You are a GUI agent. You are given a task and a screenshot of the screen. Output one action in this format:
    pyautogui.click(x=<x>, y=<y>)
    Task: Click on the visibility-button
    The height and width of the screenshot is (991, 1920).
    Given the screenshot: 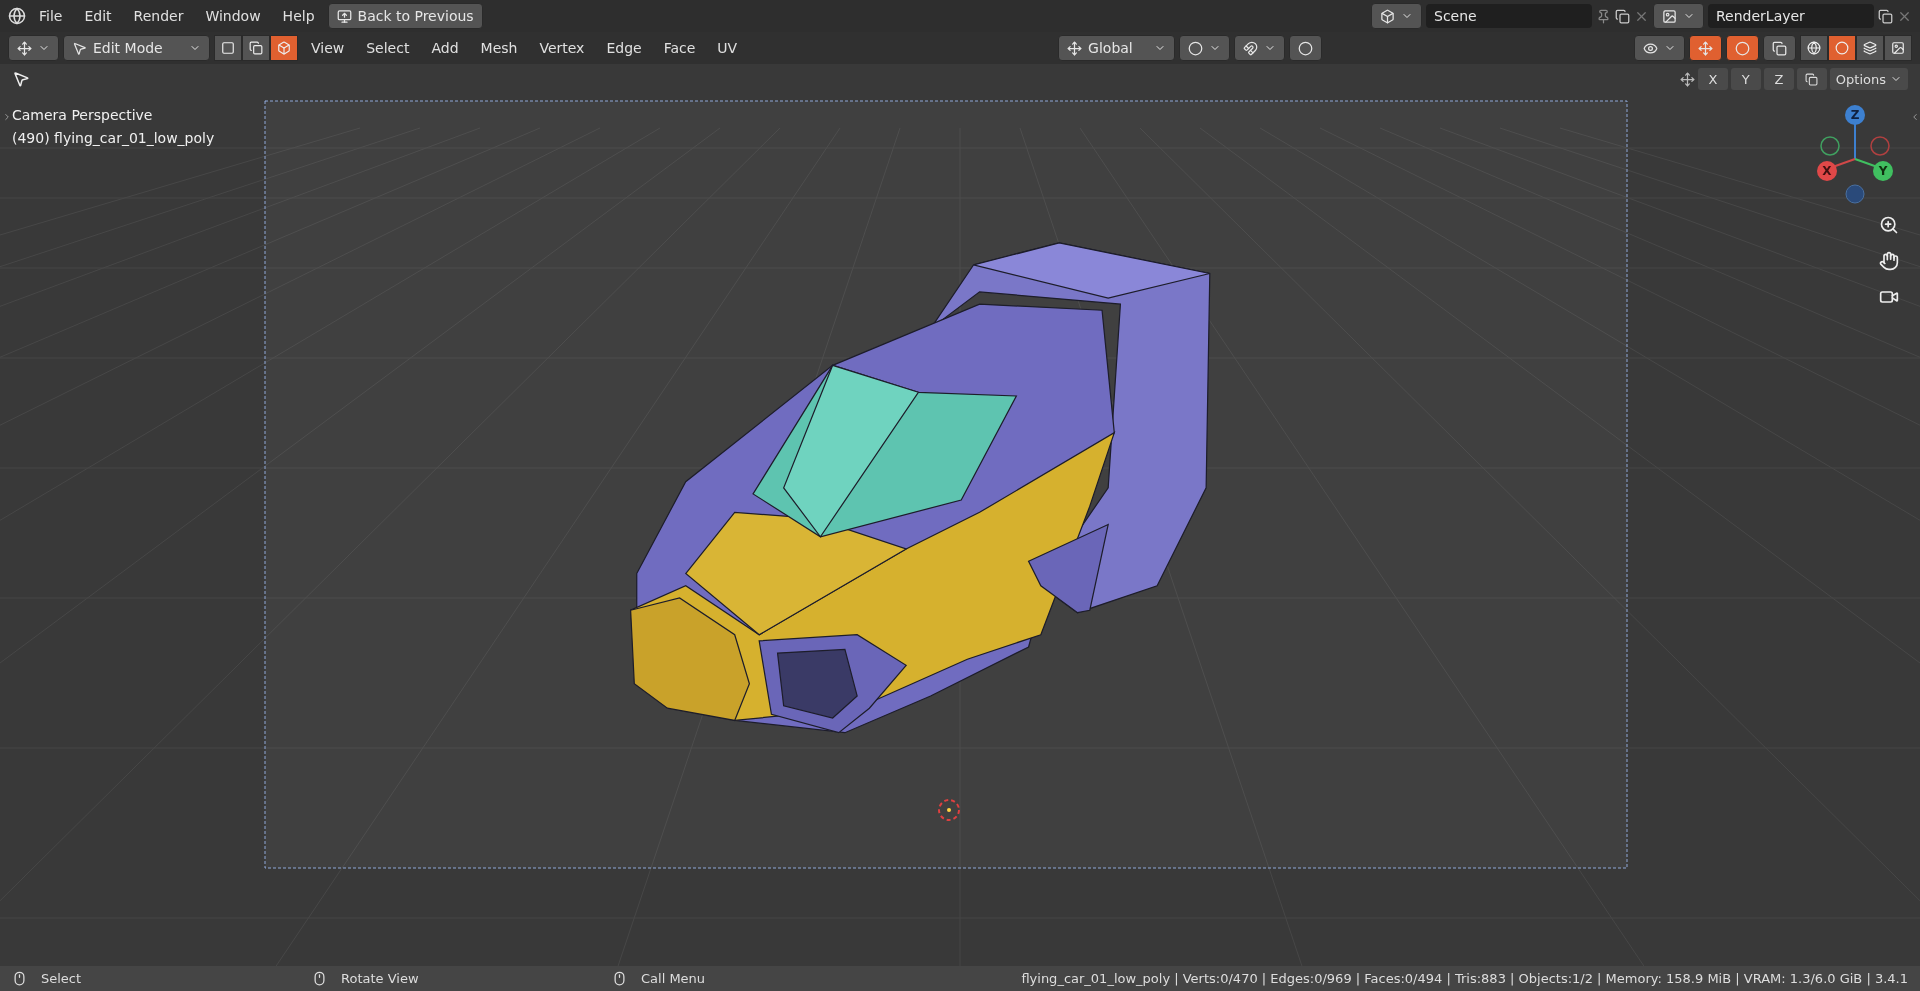 What is the action you would take?
    pyautogui.click(x=1659, y=48)
    